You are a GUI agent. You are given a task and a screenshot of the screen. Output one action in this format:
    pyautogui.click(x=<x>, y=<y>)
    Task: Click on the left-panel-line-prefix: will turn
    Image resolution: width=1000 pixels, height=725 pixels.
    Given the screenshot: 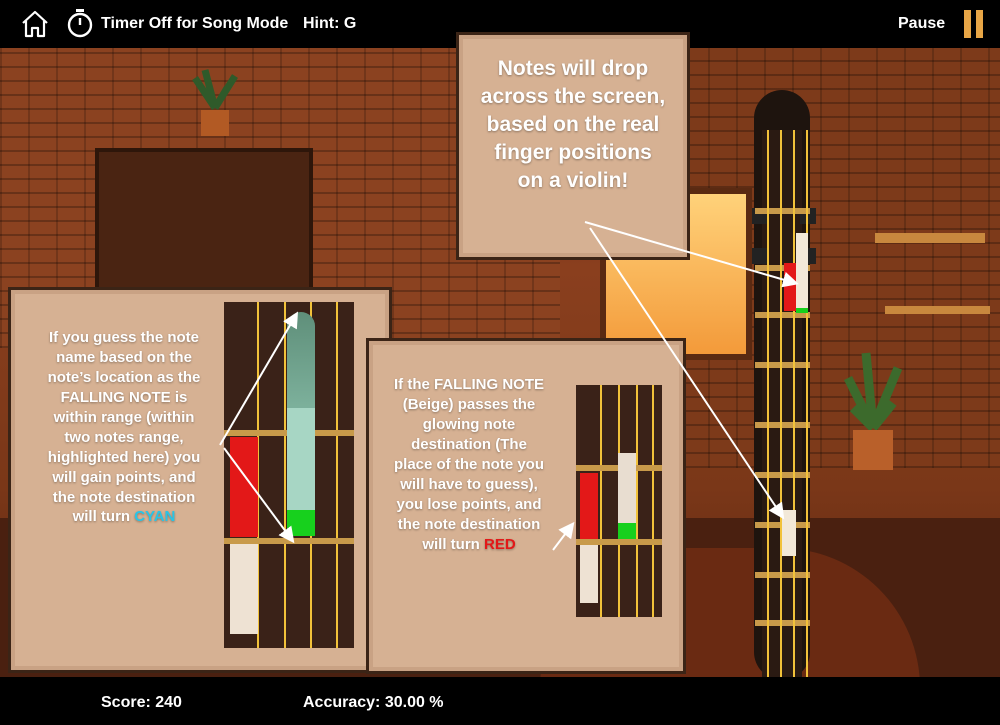 What is the action you would take?
    pyautogui.click(x=103, y=517)
    